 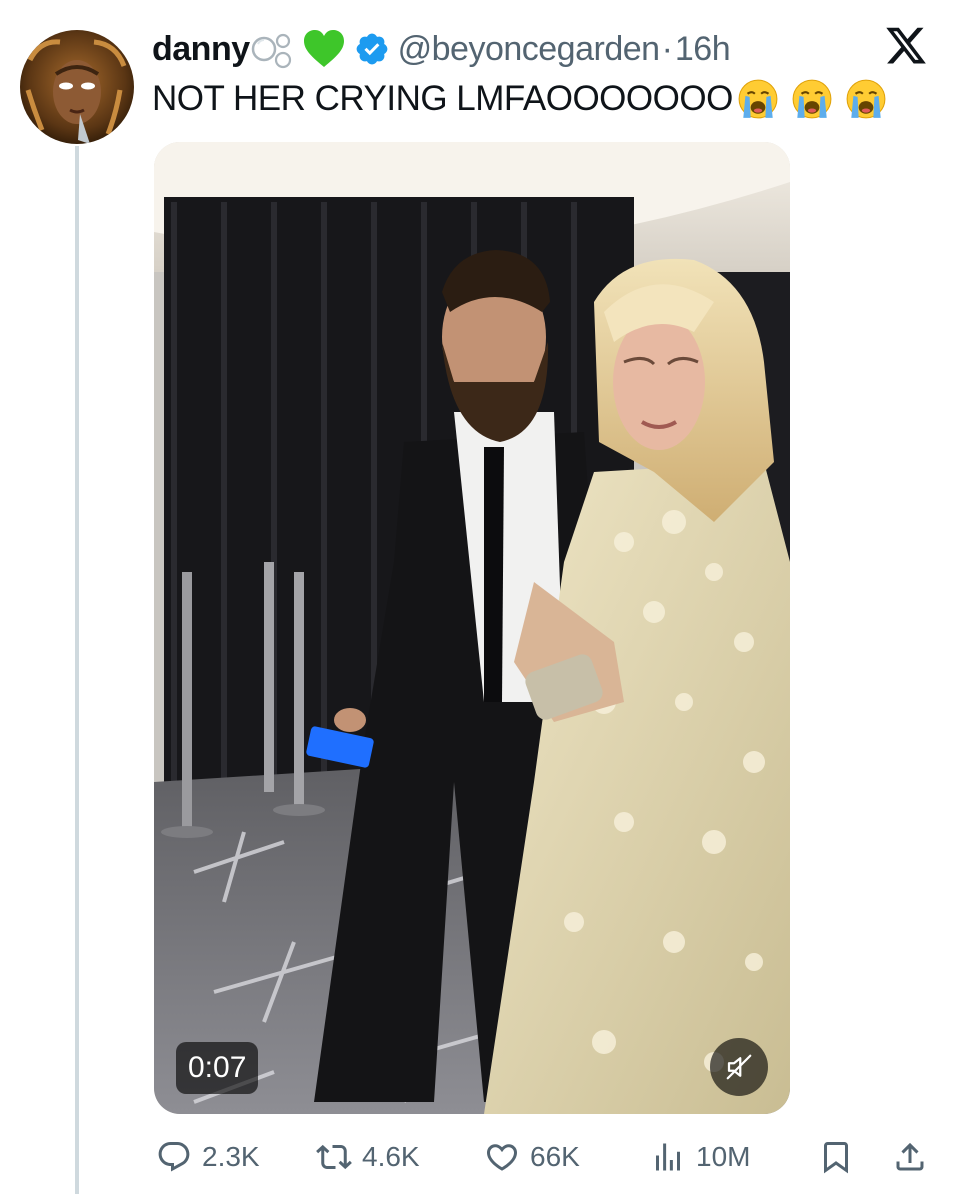 I want to click on green-heart-icon, so click(x=323, y=48).